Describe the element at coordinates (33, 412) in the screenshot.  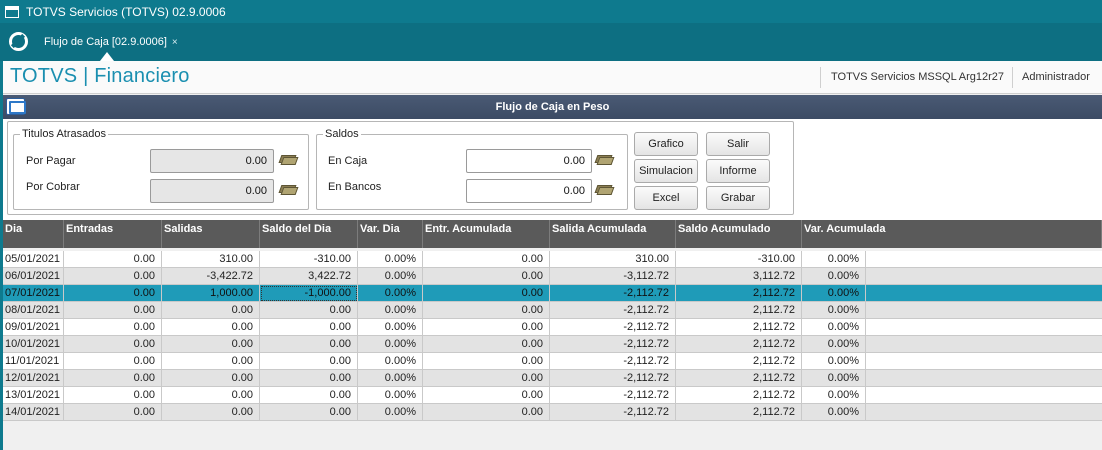
I see `table-cell: 14/01/2021` at that location.